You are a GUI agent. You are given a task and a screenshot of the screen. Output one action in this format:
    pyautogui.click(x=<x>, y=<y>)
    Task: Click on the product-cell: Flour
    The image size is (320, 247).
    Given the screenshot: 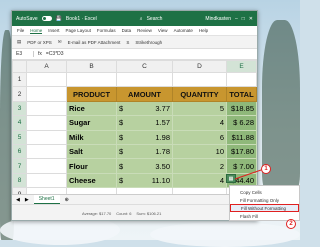 What is the action you would take?
    pyautogui.click(x=91, y=166)
    